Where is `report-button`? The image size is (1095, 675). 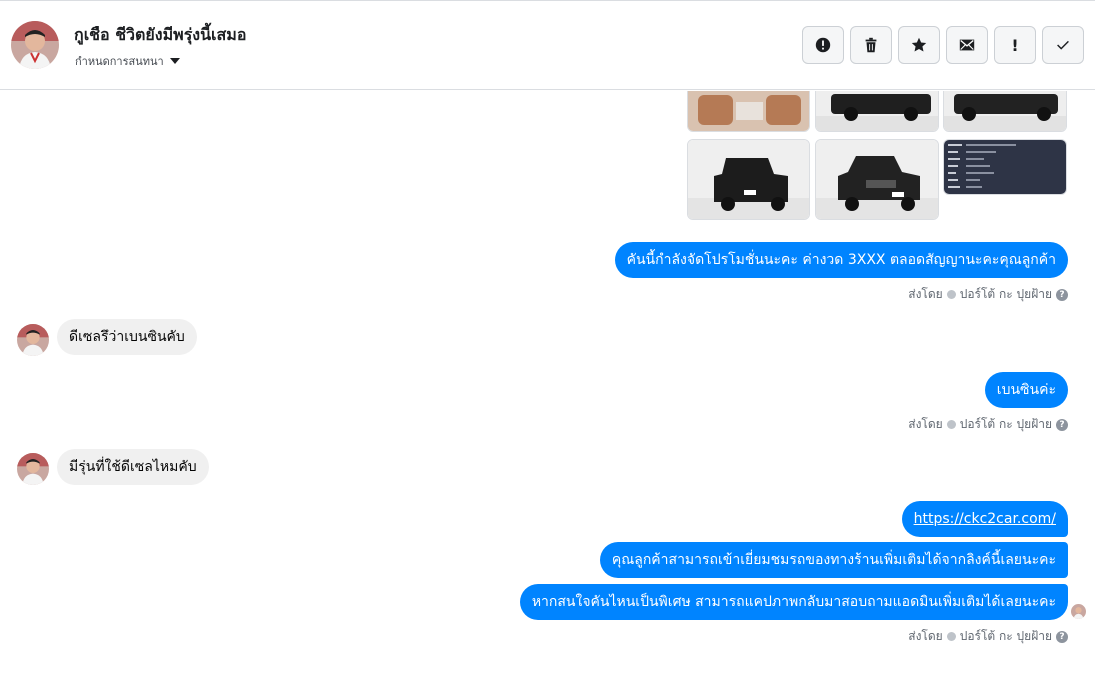
report-button is located at coordinates (823, 45).